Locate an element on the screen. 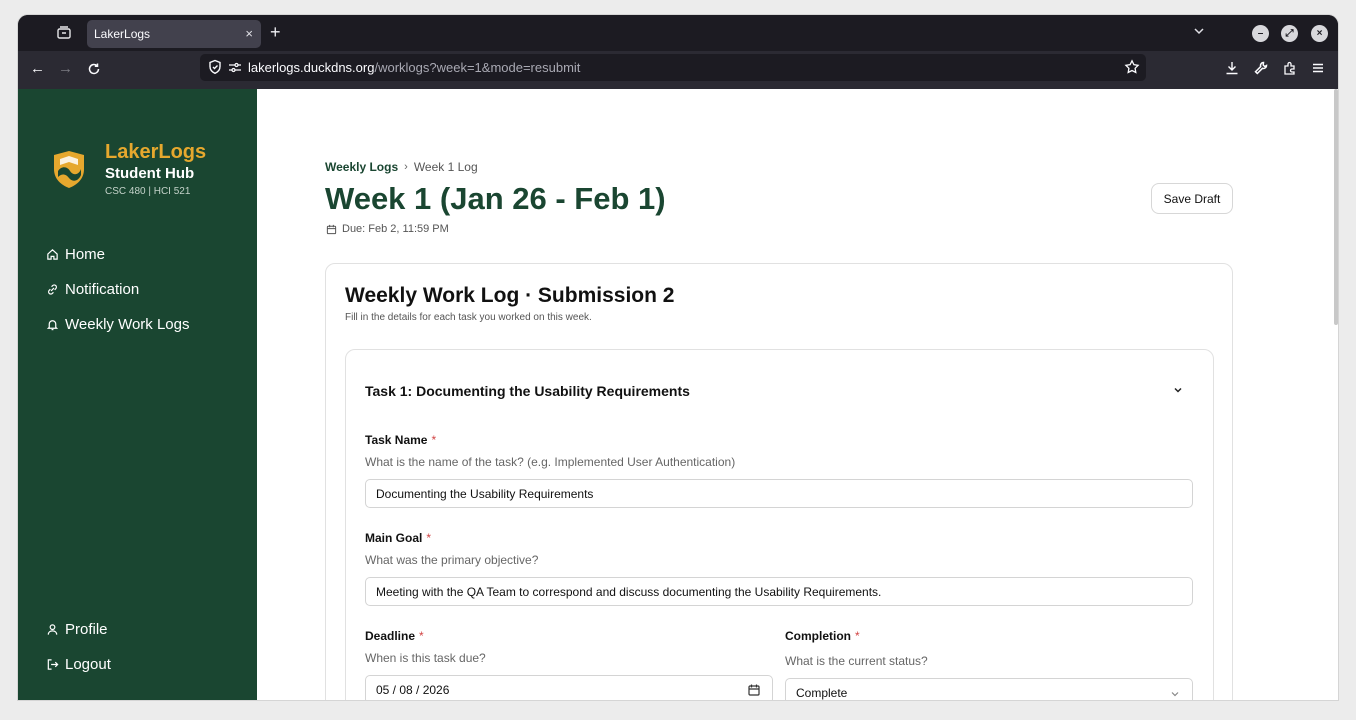  select-chevron-icon is located at coordinates (1175, 694).